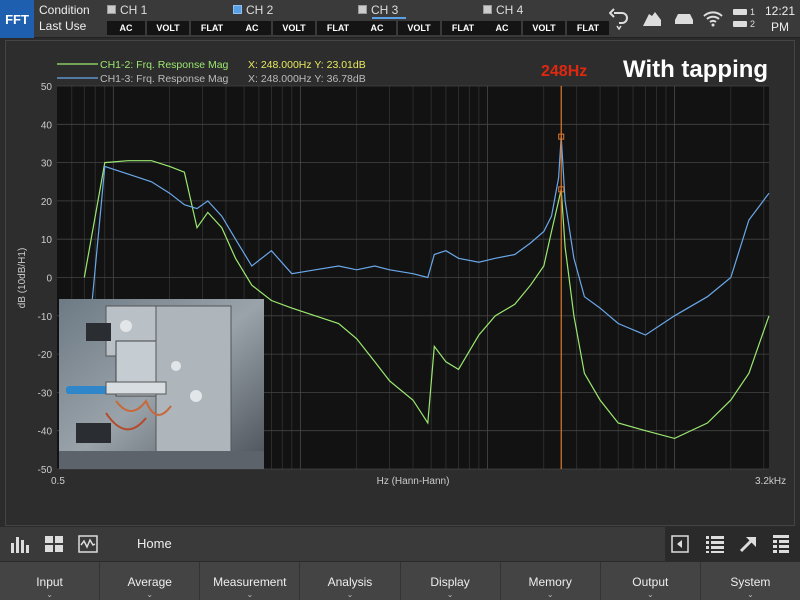 The height and width of the screenshot is (600, 800). I want to click on bar-chart-icon, so click(20, 544).